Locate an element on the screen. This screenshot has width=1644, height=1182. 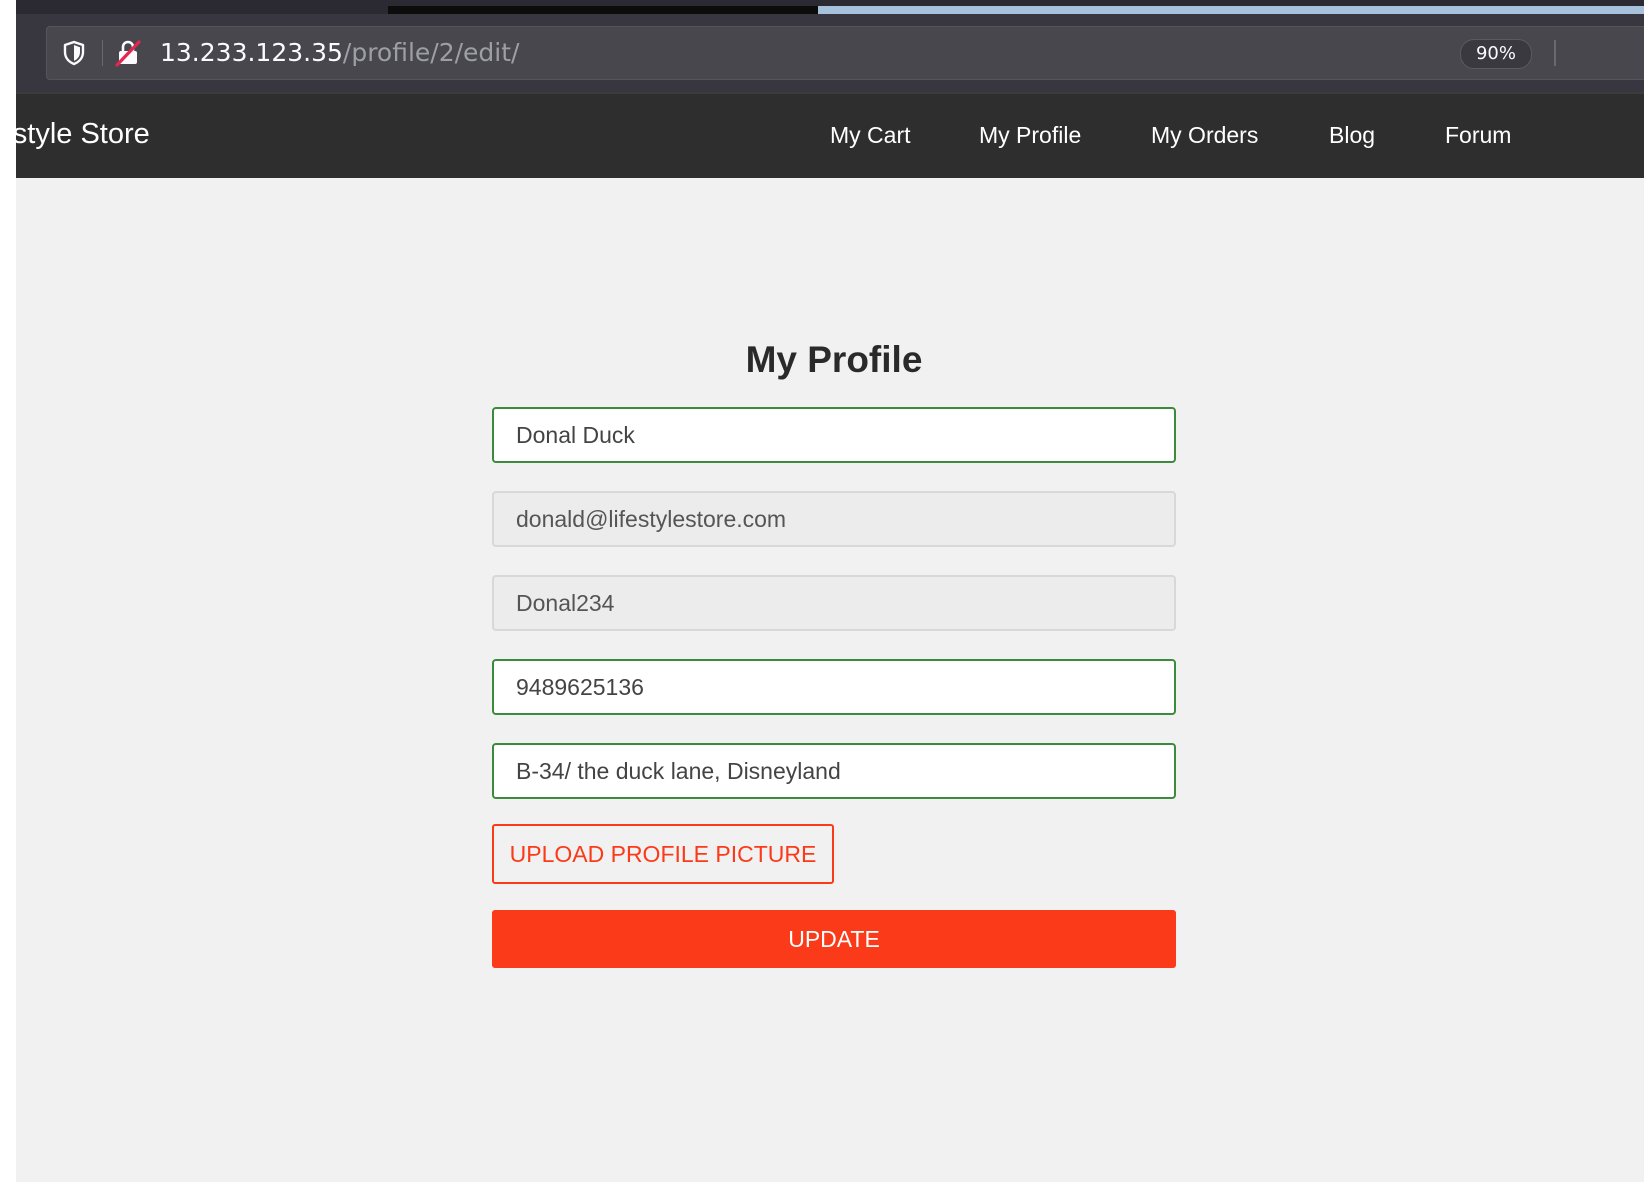
browser-toolbar: 13.233.123.35/profile/2/edit/ 90% is located at coordinates (830, 53).